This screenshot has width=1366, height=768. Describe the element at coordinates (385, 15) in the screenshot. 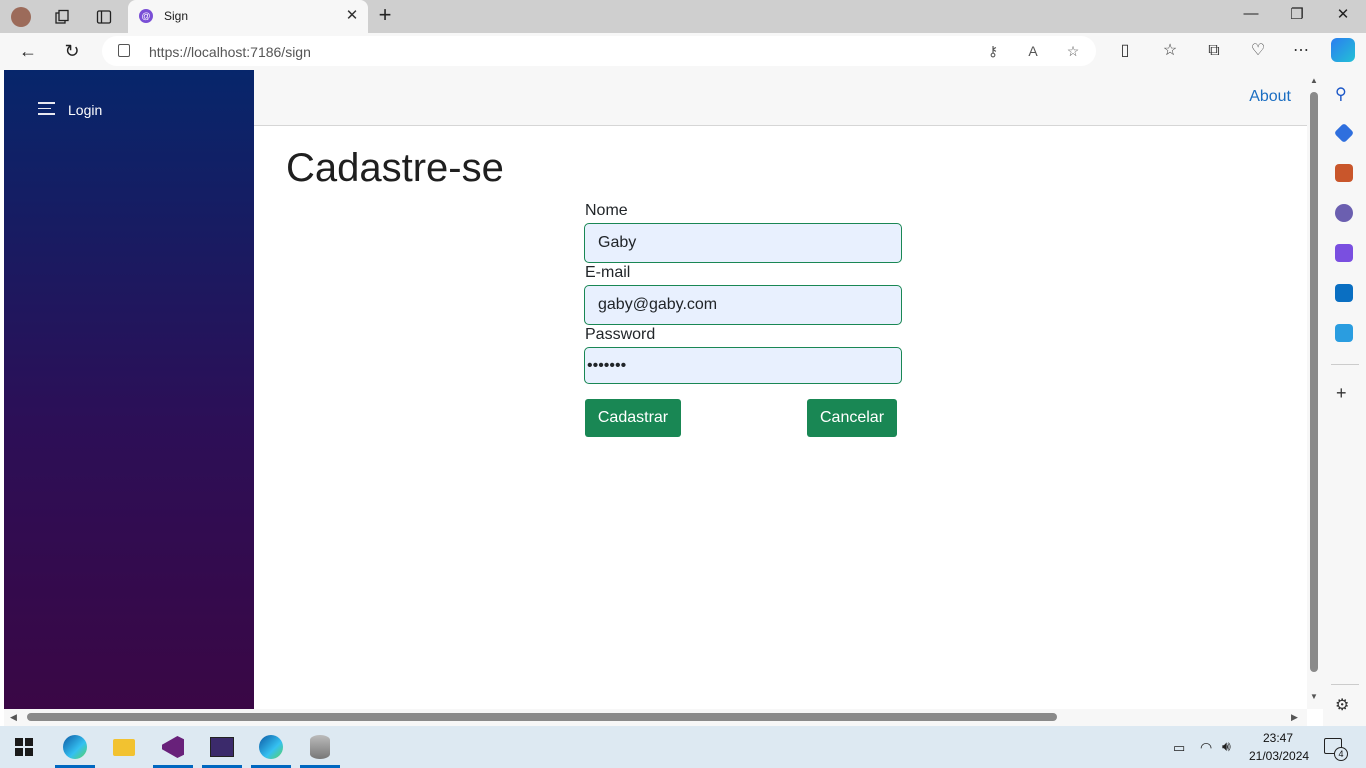

I see `new-tab-button: +` at that location.